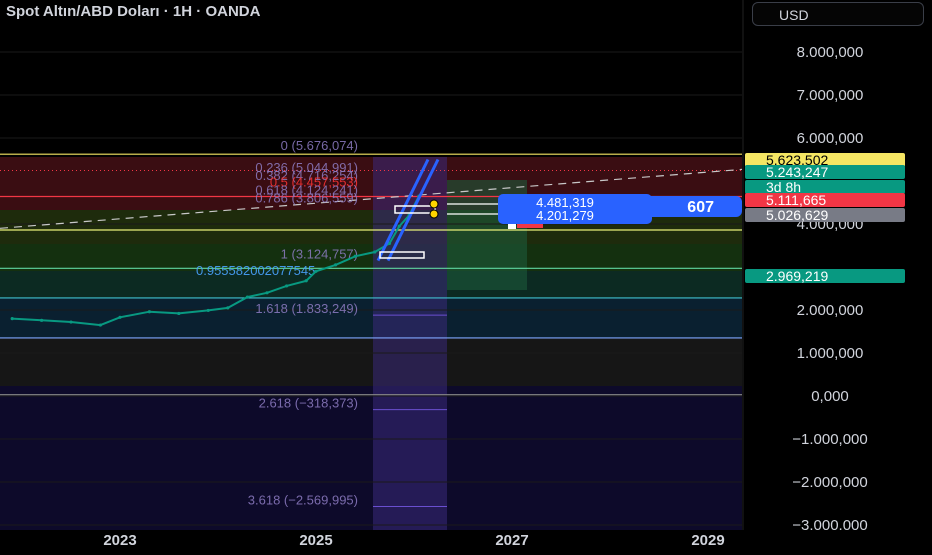  Describe the element at coordinates (838, 14) in the screenshot. I see `currency-selector-button: USD` at that location.